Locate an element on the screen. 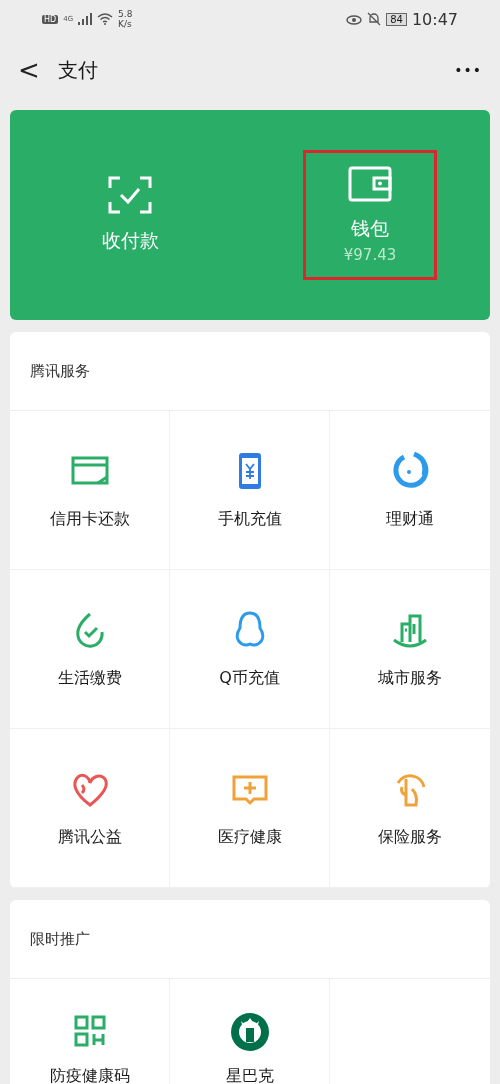  service-tile: 保险服务 is located at coordinates (410, 808).